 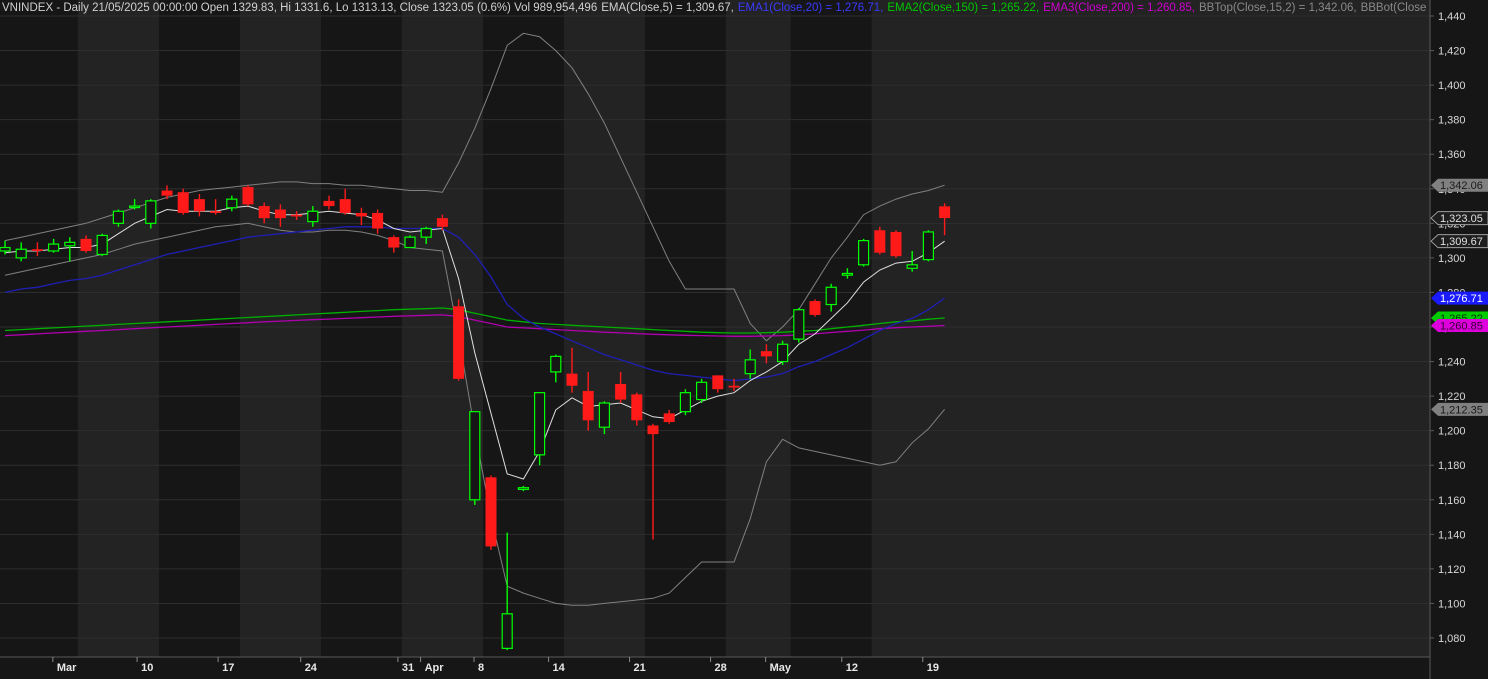 I want to click on value-tag-label: 1,276.71, so click(x=1461, y=299).